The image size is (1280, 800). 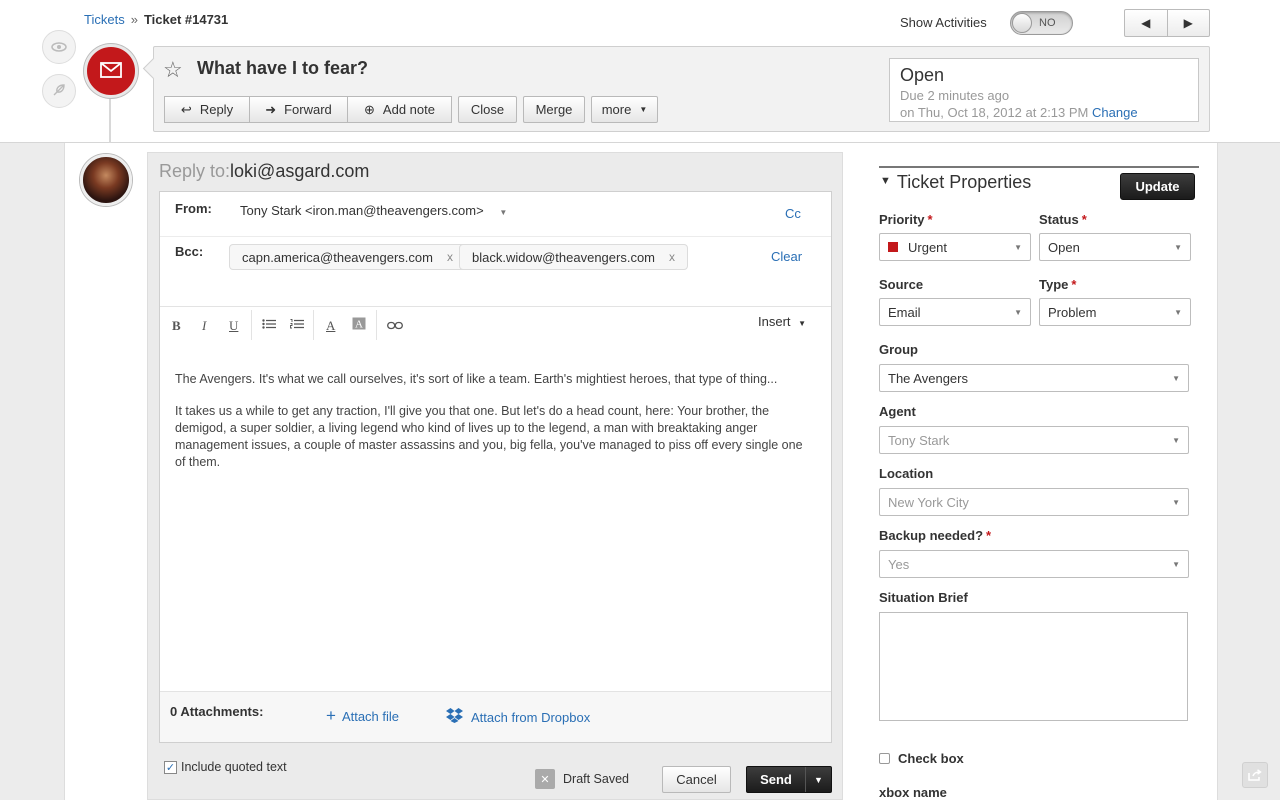 I want to click on status-value: Open, so click(x=1064, y=247).